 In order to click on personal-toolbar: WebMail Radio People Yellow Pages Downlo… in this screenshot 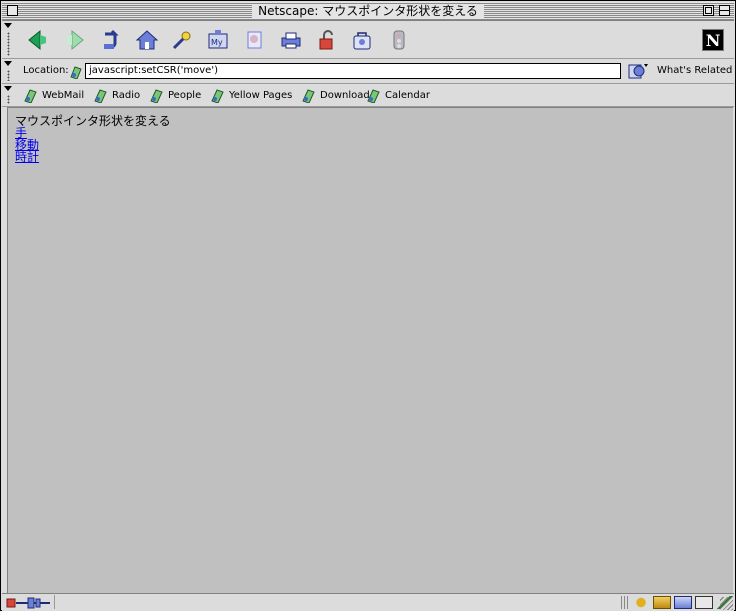, I will do `click(368, 95)`.